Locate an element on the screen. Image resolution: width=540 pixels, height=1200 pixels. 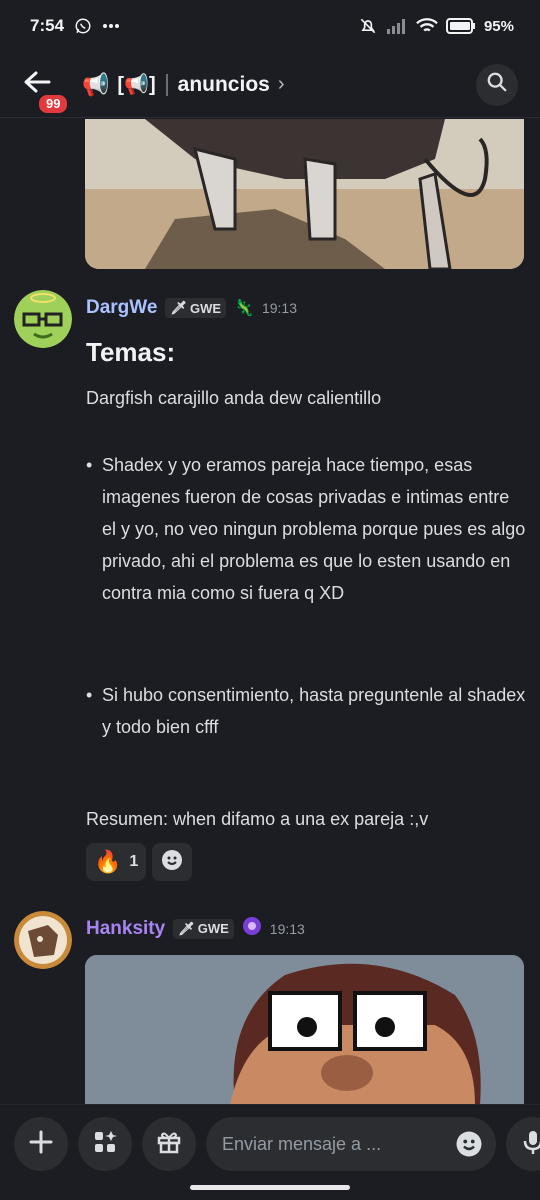
channel-header: 99 📢 [📢] anuncios › is located at coordinates (270, 85).